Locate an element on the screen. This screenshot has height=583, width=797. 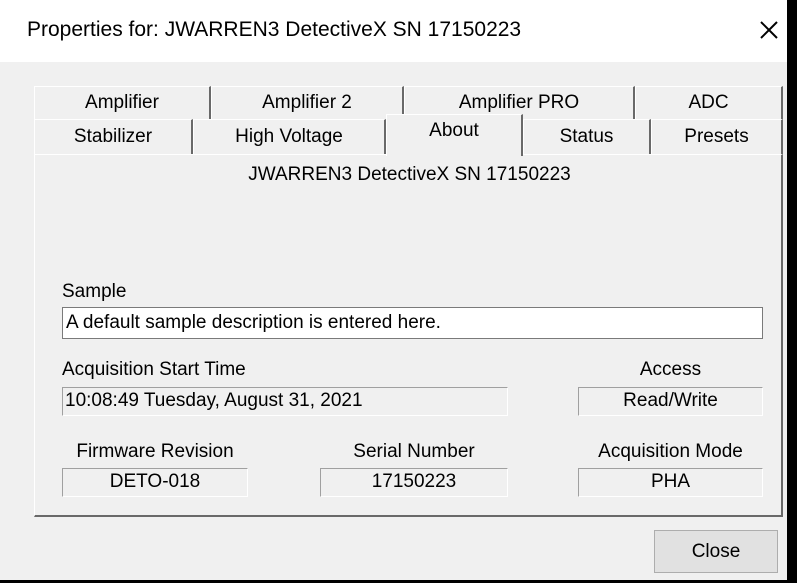
close-icon is located at coordinates (769, 30).